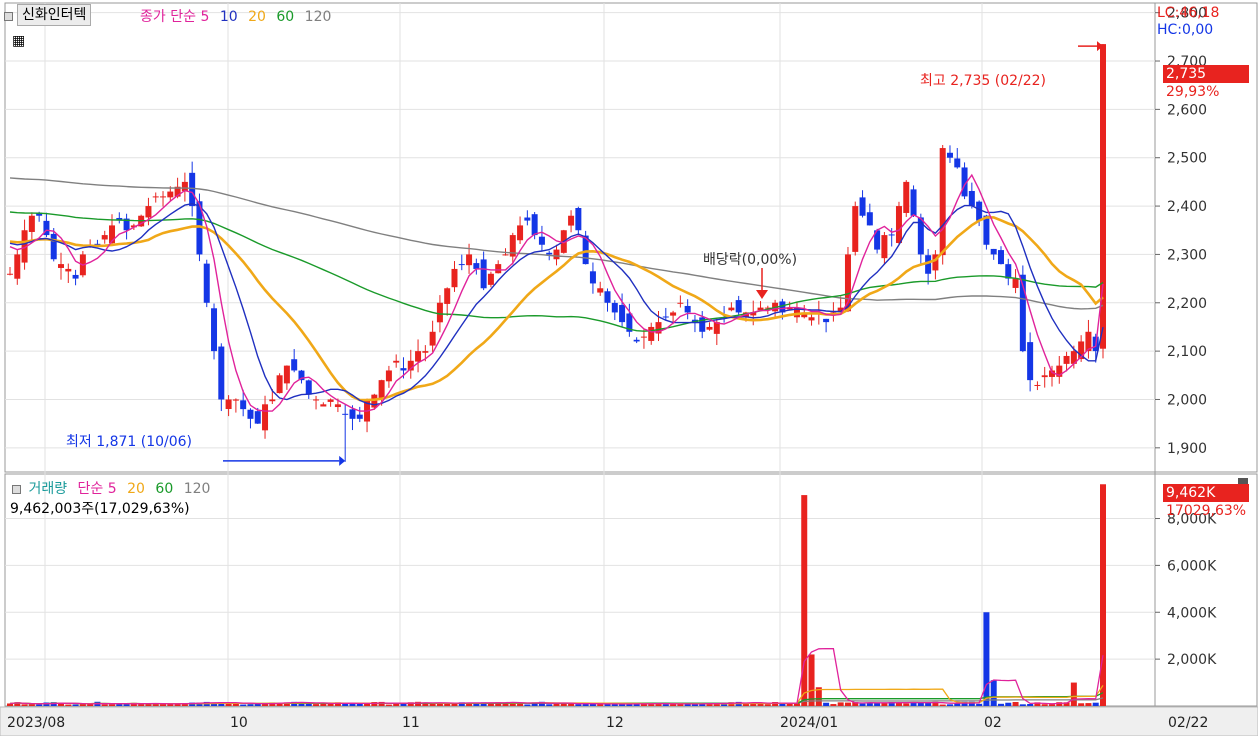 The image size is (1258, 736). I want to click on volume-tick-label: 4,000K, so click(1192, 613).